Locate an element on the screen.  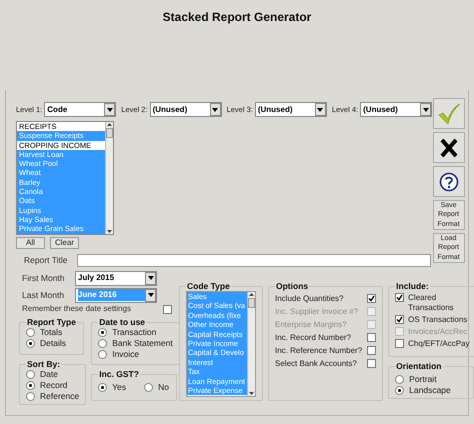
group-title: Orientation is located at coordinates (418, 366).